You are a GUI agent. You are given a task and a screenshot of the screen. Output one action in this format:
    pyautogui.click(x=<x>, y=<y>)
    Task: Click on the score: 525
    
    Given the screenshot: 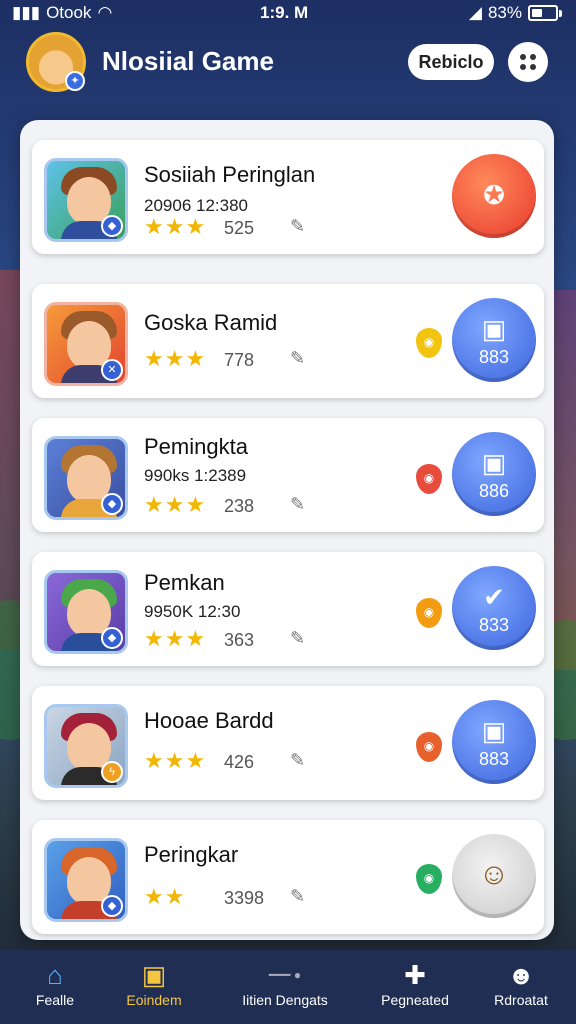 What is the action you would take?
    pyautogui.click(x=239, y=228)
    